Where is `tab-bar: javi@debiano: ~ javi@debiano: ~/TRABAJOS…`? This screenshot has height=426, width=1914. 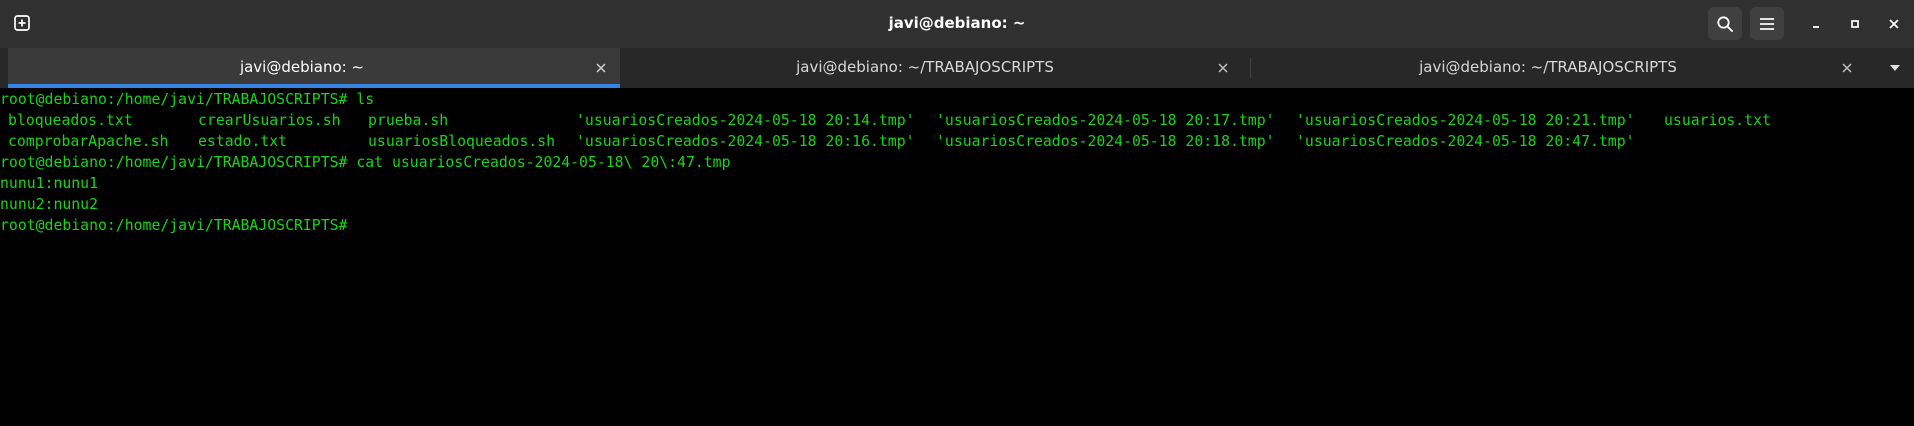 tab-bar: javi@debiano: ~ javi@debiano: ~/TRABAJOS… is located at coordinates (957, 68).